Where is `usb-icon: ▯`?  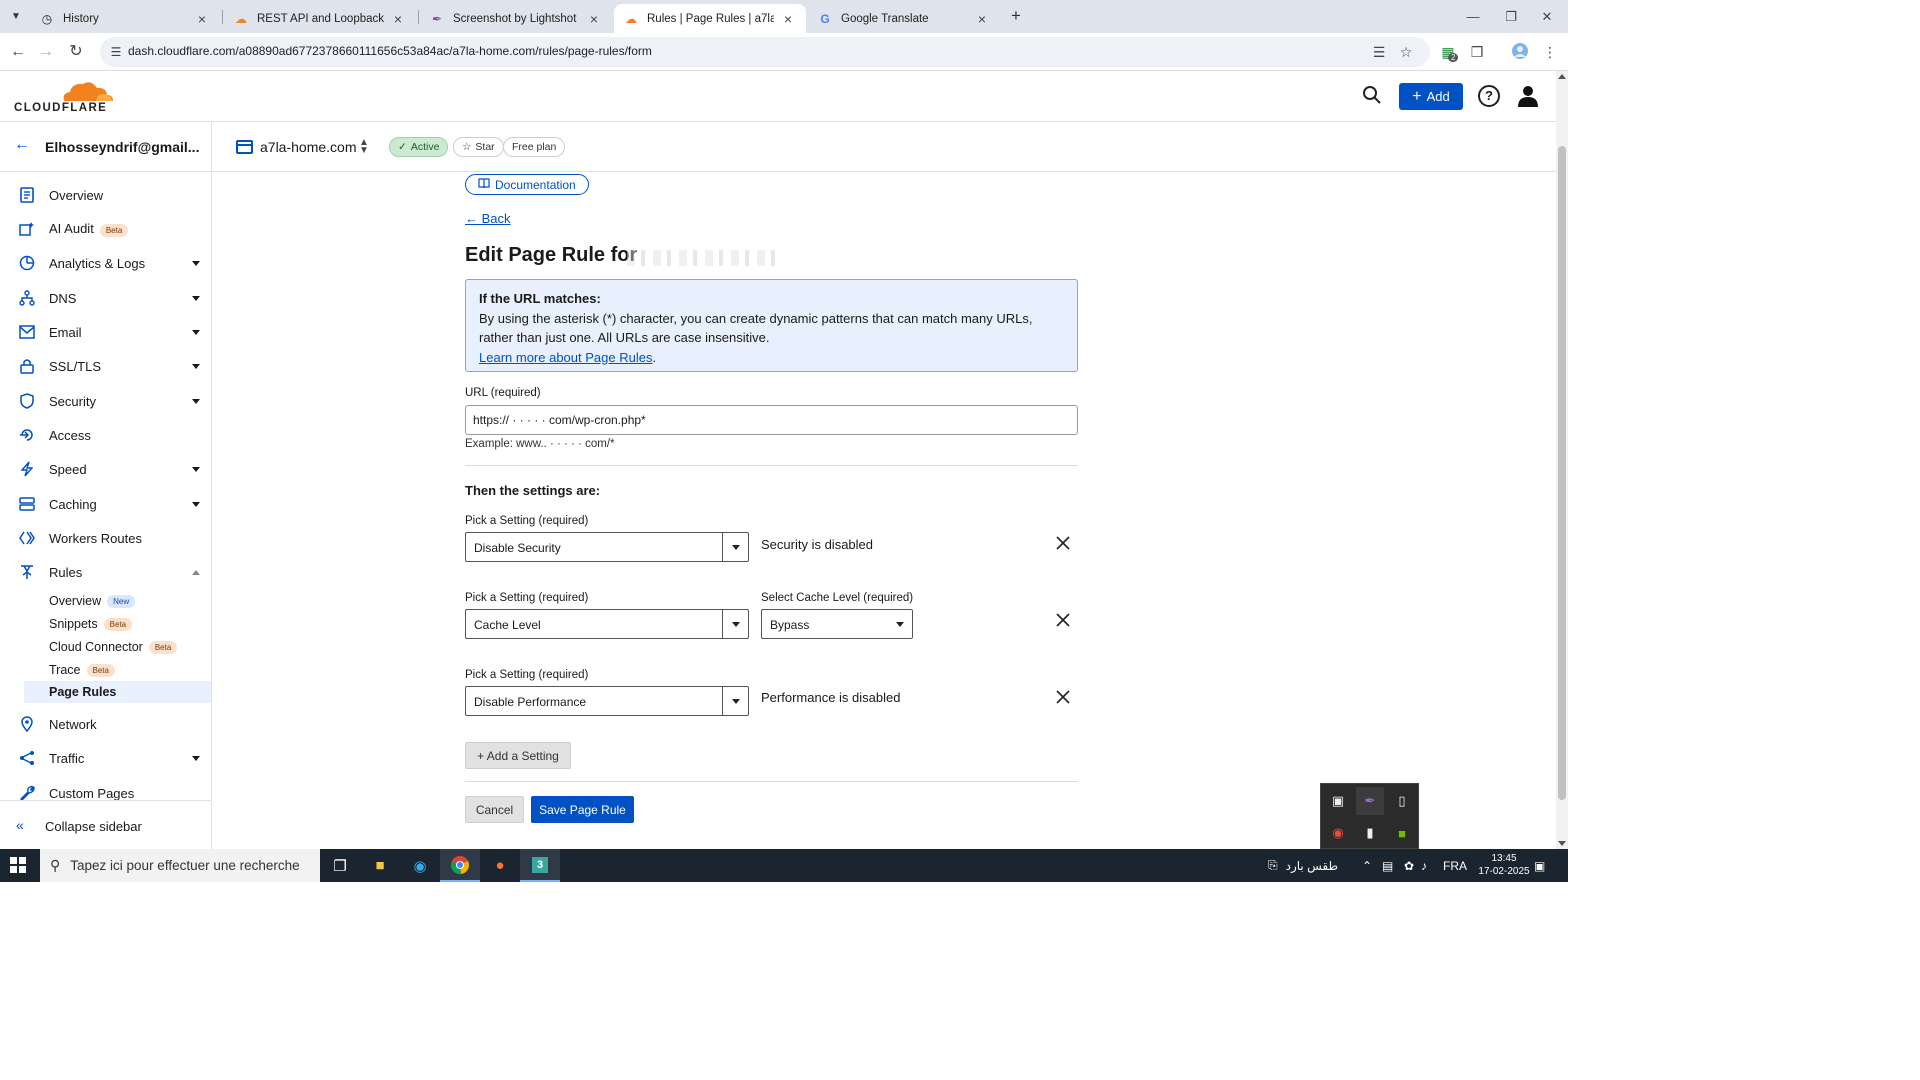
usb-icon: ▯ is located at coordinates (1402, 801).